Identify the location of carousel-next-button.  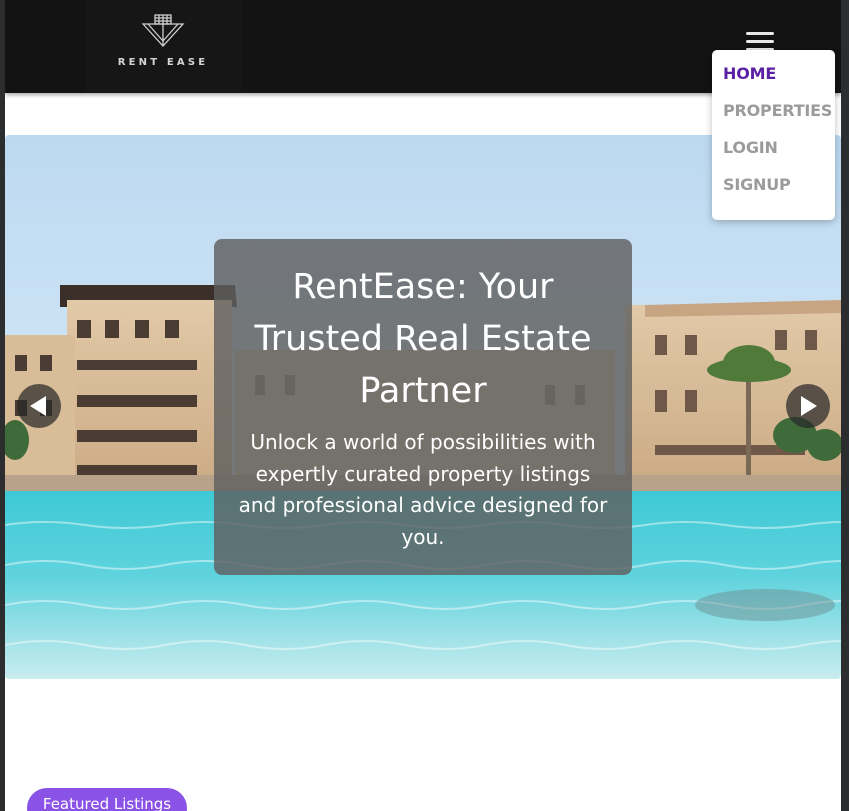
(808, 406).